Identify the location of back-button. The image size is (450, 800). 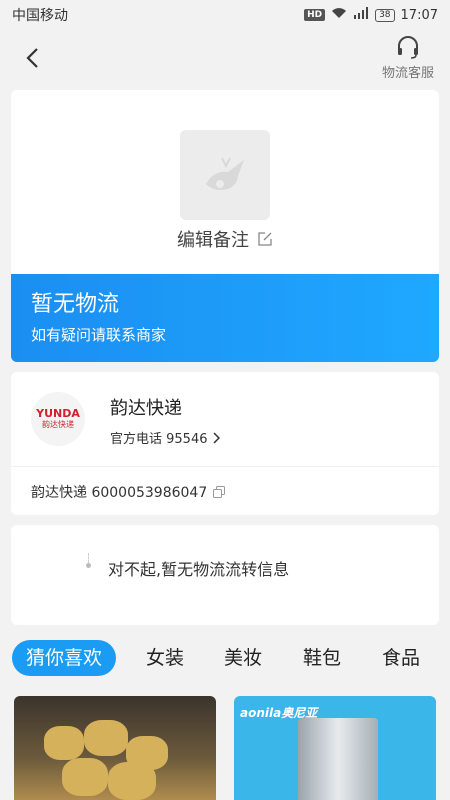
(32, 58).